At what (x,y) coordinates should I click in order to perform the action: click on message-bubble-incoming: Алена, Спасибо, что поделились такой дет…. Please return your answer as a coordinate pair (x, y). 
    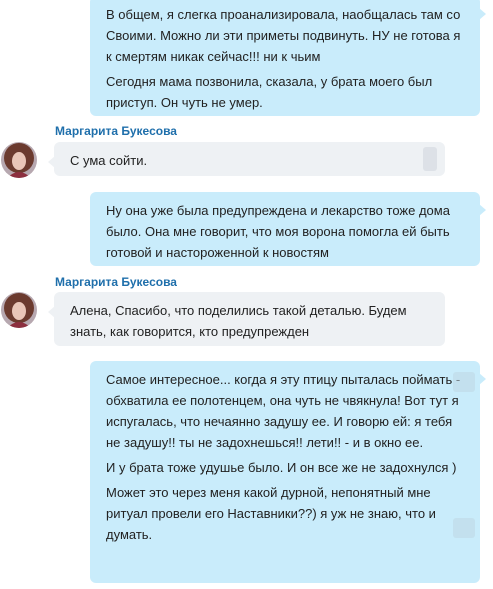
    Looking at the image, I should click on (246, 319).